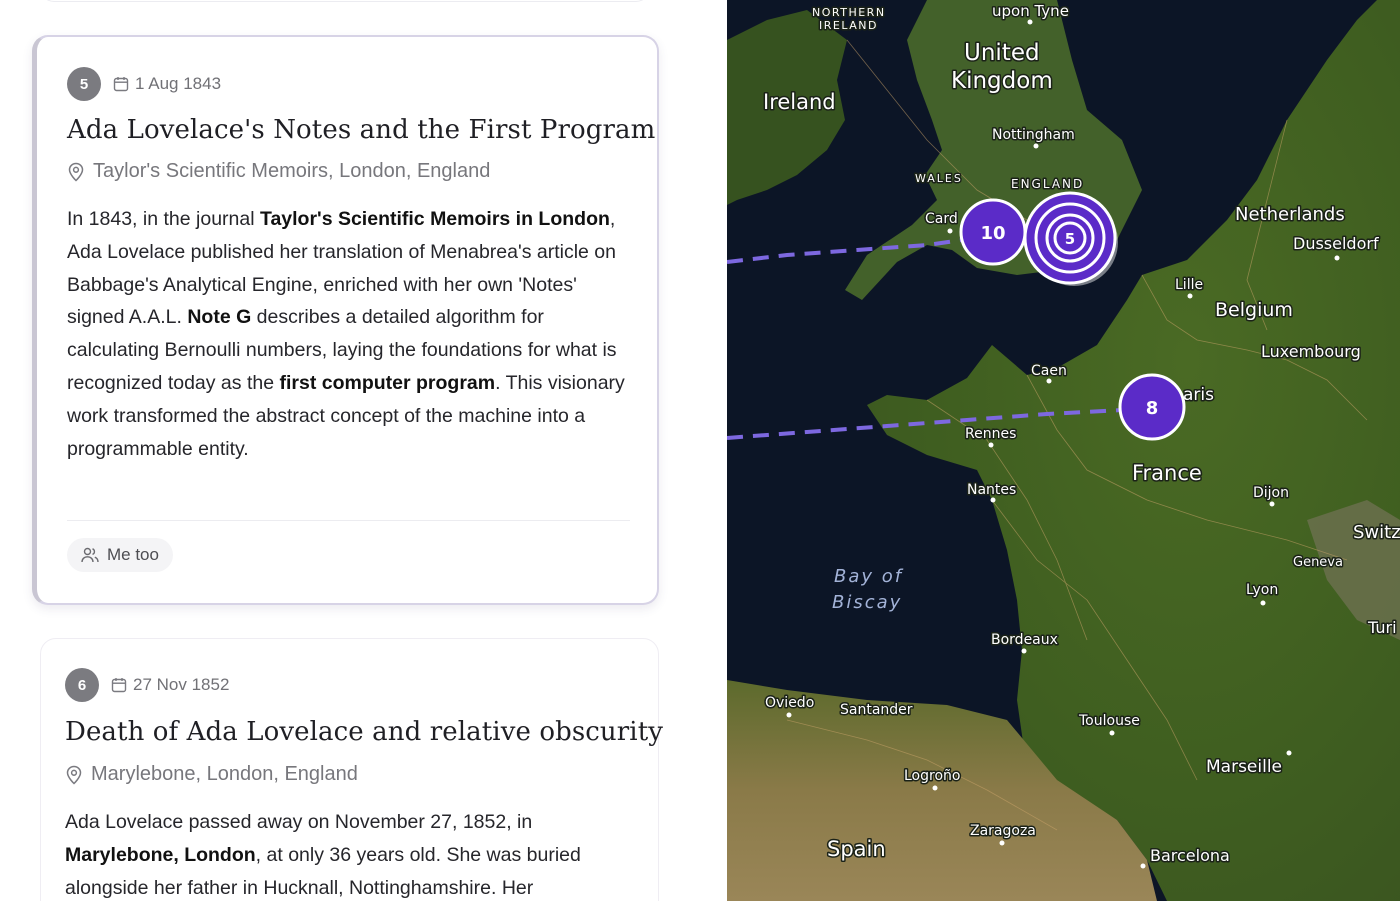  Describe the element at coordinates (1290, 214) in the screenshot. I see `label-netherlands: Netherlands` at that location.